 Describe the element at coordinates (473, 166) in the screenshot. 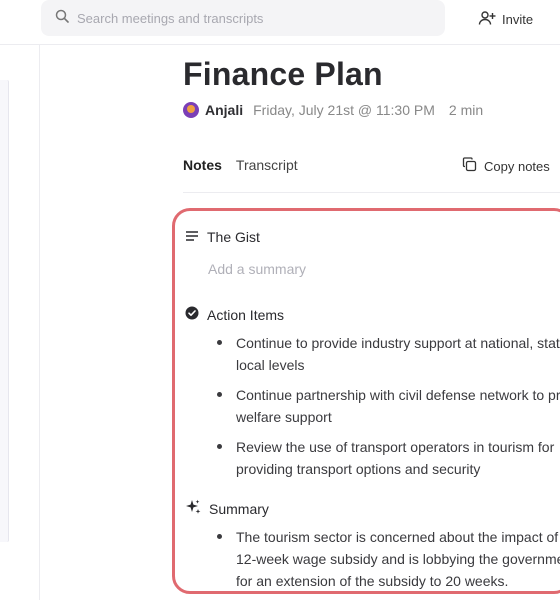

I see `copy-icon` at that location.